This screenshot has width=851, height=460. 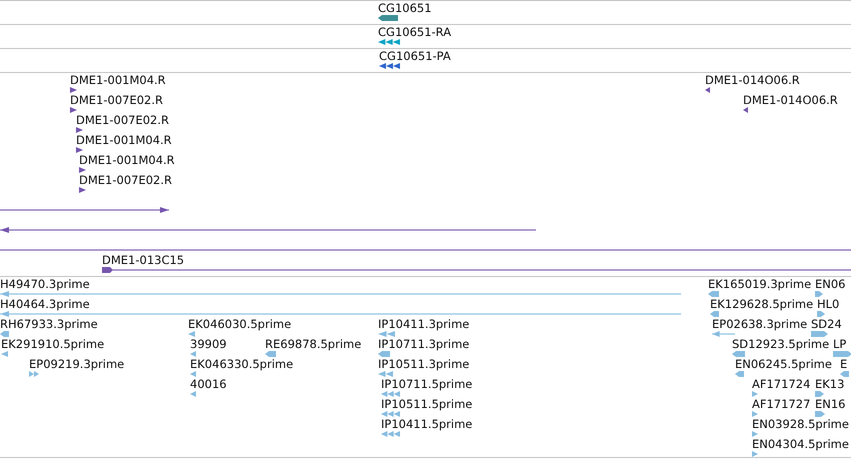 What do you see at coordinates (426, 384) in the screenshot?
I see `feature-label: IP10711.5prime` at bounding box center [426, 384].